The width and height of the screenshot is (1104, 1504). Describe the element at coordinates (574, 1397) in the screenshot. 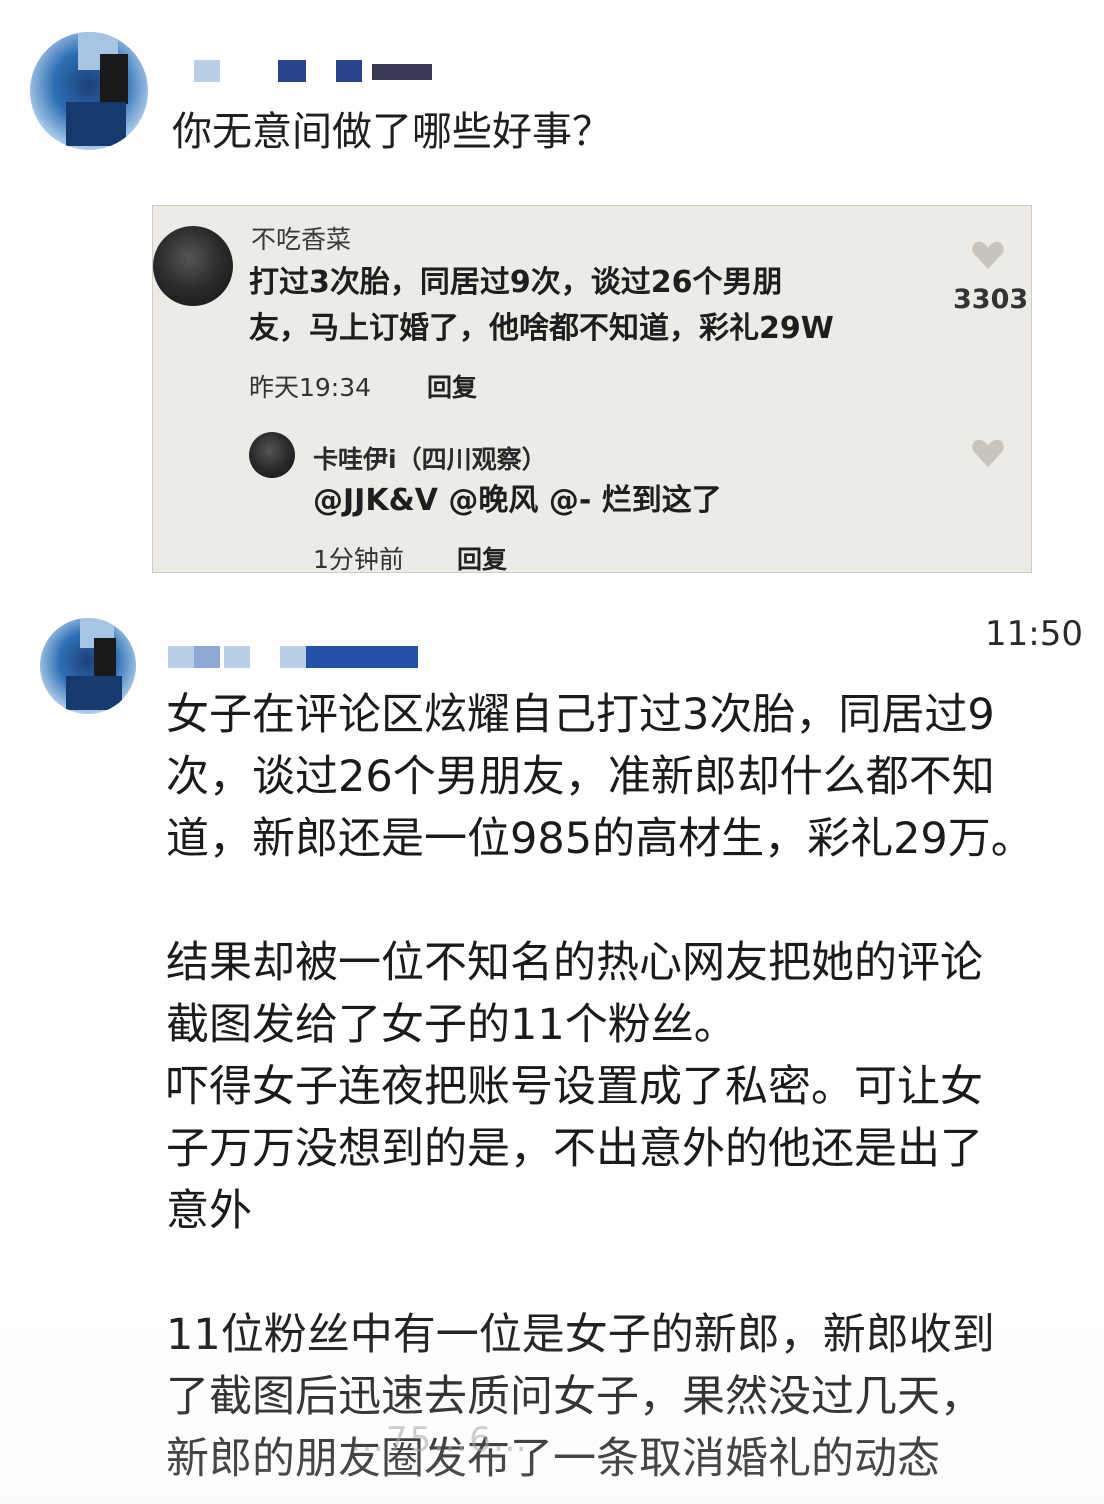

I see `post-text-line: 了截图后迅速去质问女子，果然没过几天，` at that location.